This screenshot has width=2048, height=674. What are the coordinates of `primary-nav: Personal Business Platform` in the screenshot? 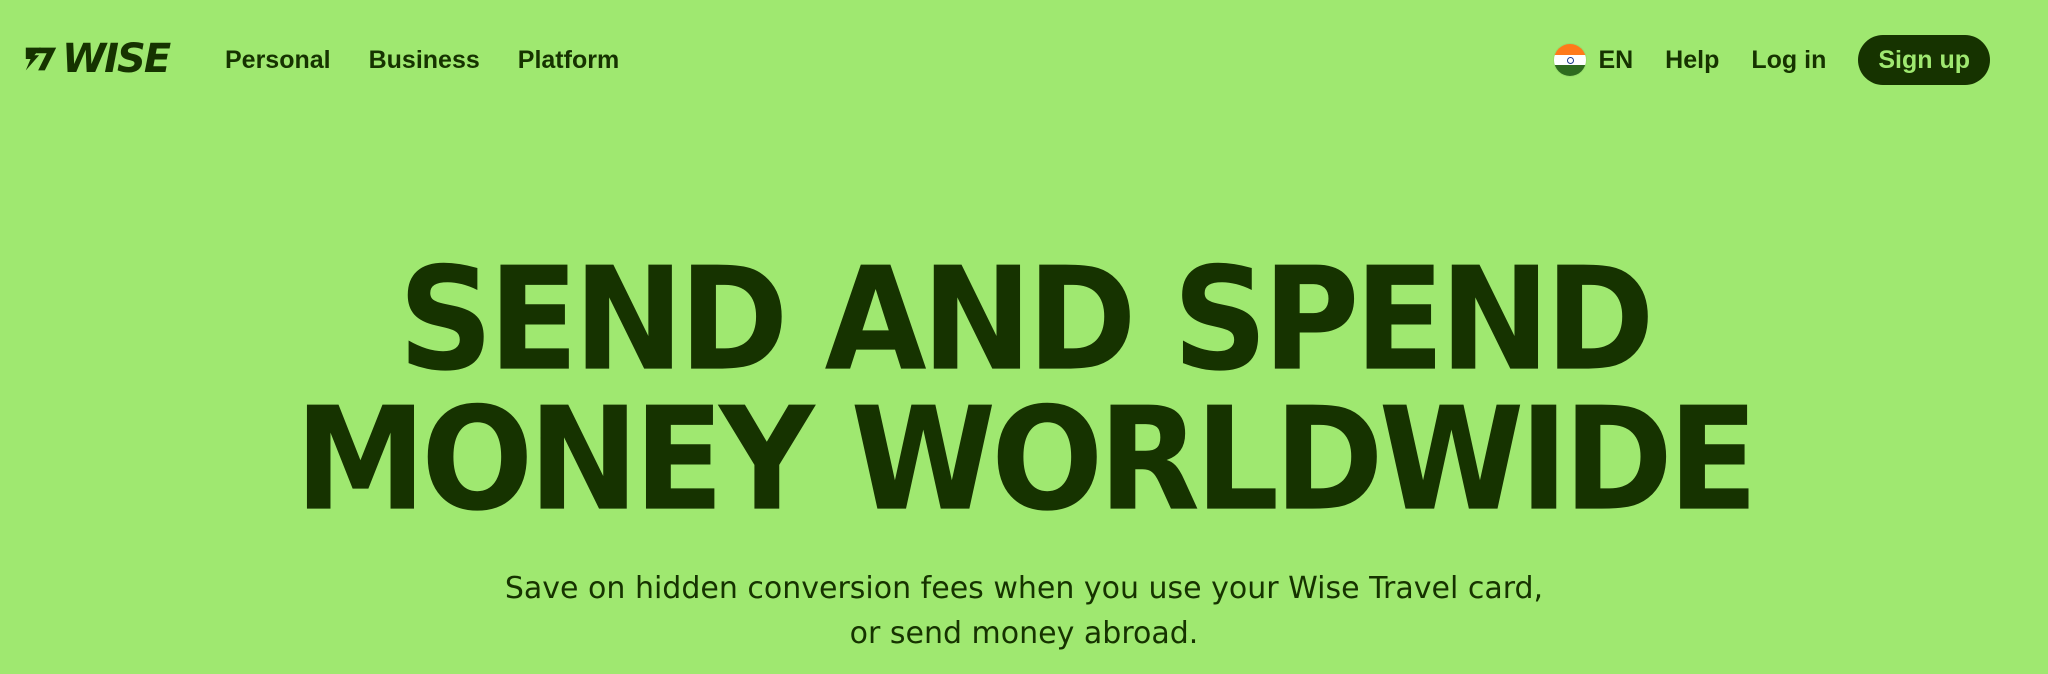 It's located at (422, 60).